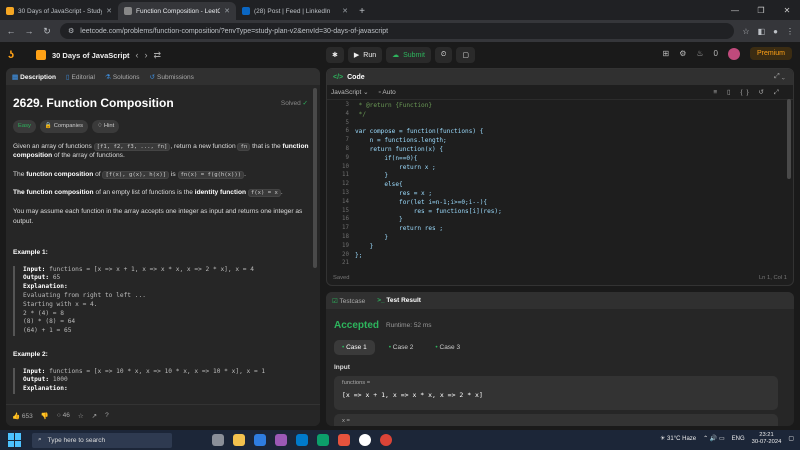  I want to click on profile-icon: ●, so click(775, 31).